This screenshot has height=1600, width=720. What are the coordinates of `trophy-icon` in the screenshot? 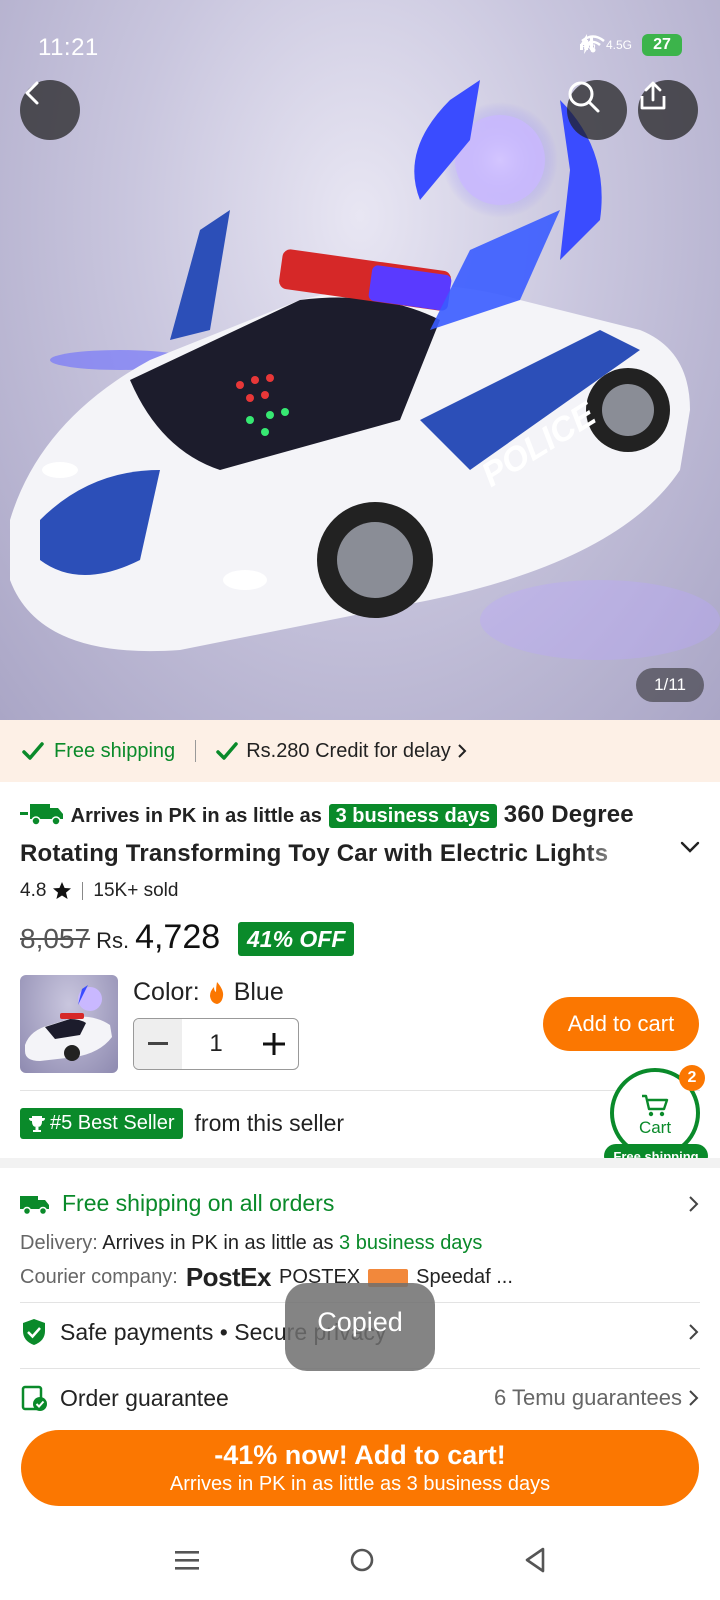 It's located at (37, 1123).